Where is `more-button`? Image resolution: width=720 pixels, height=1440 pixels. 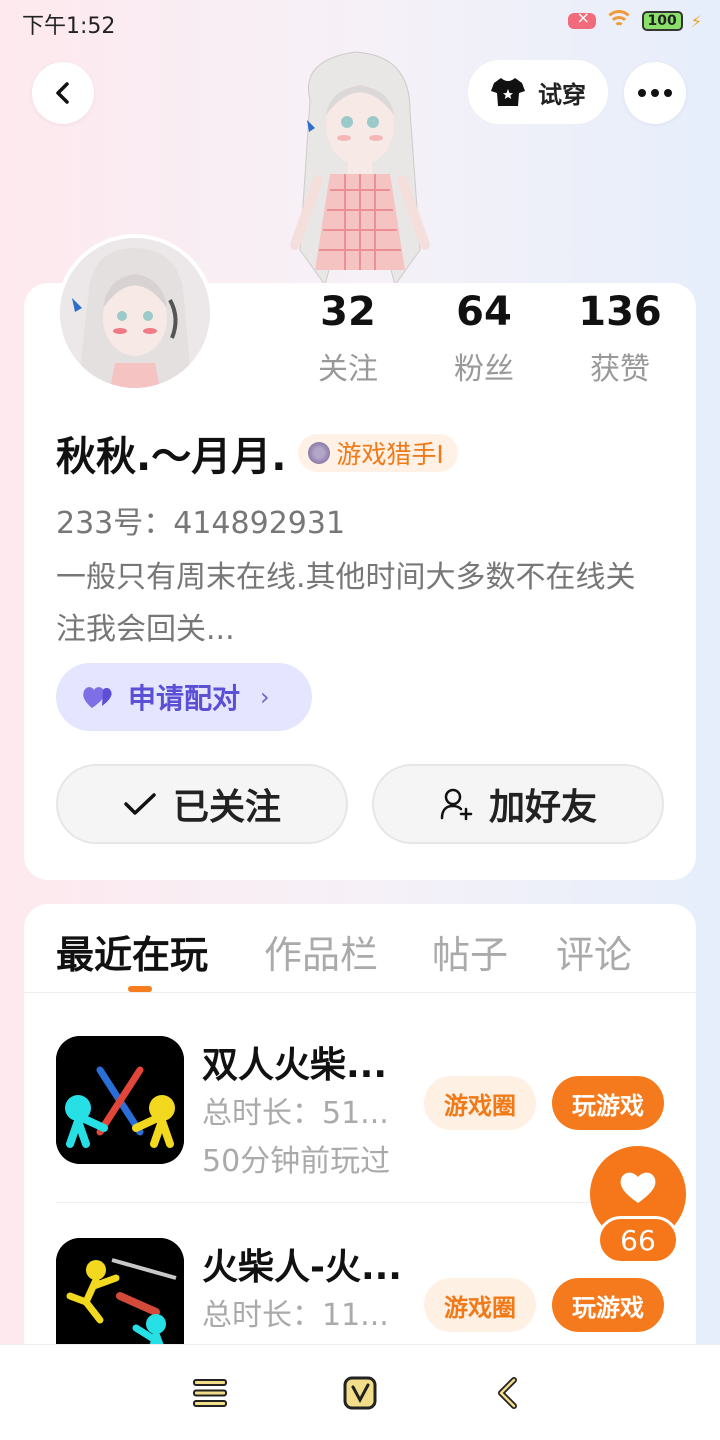 more-button is located at coordinates (655, 93).